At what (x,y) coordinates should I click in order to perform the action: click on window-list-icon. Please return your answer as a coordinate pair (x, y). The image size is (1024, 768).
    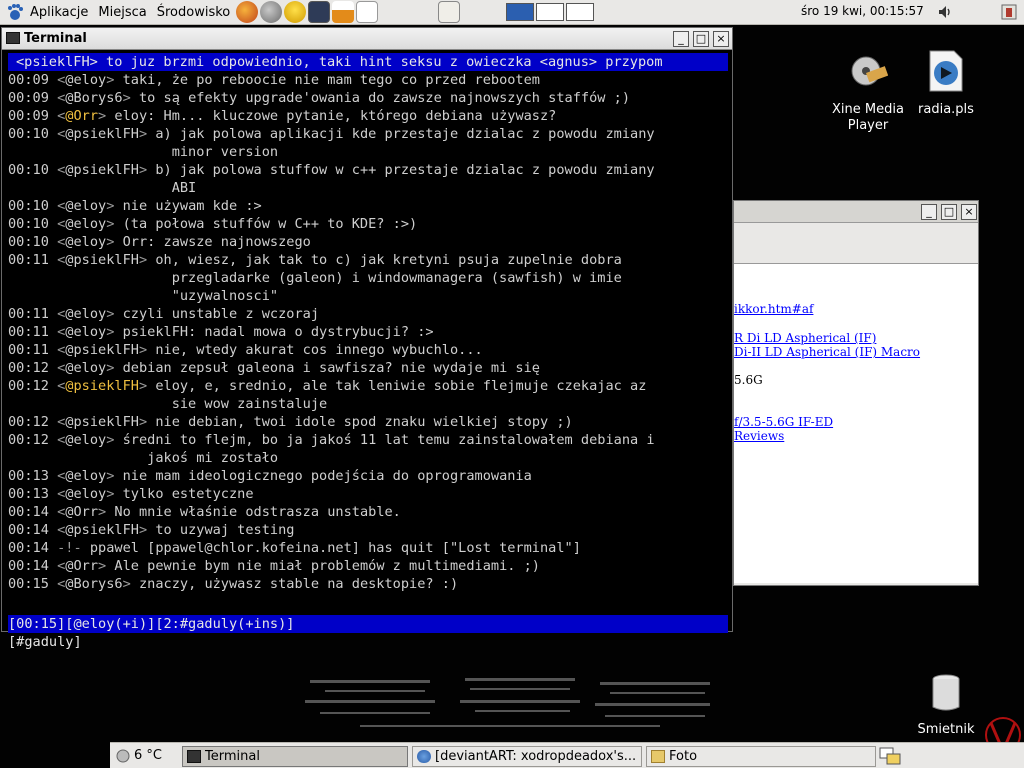
    Looking at the image, I should click on (890, 756).